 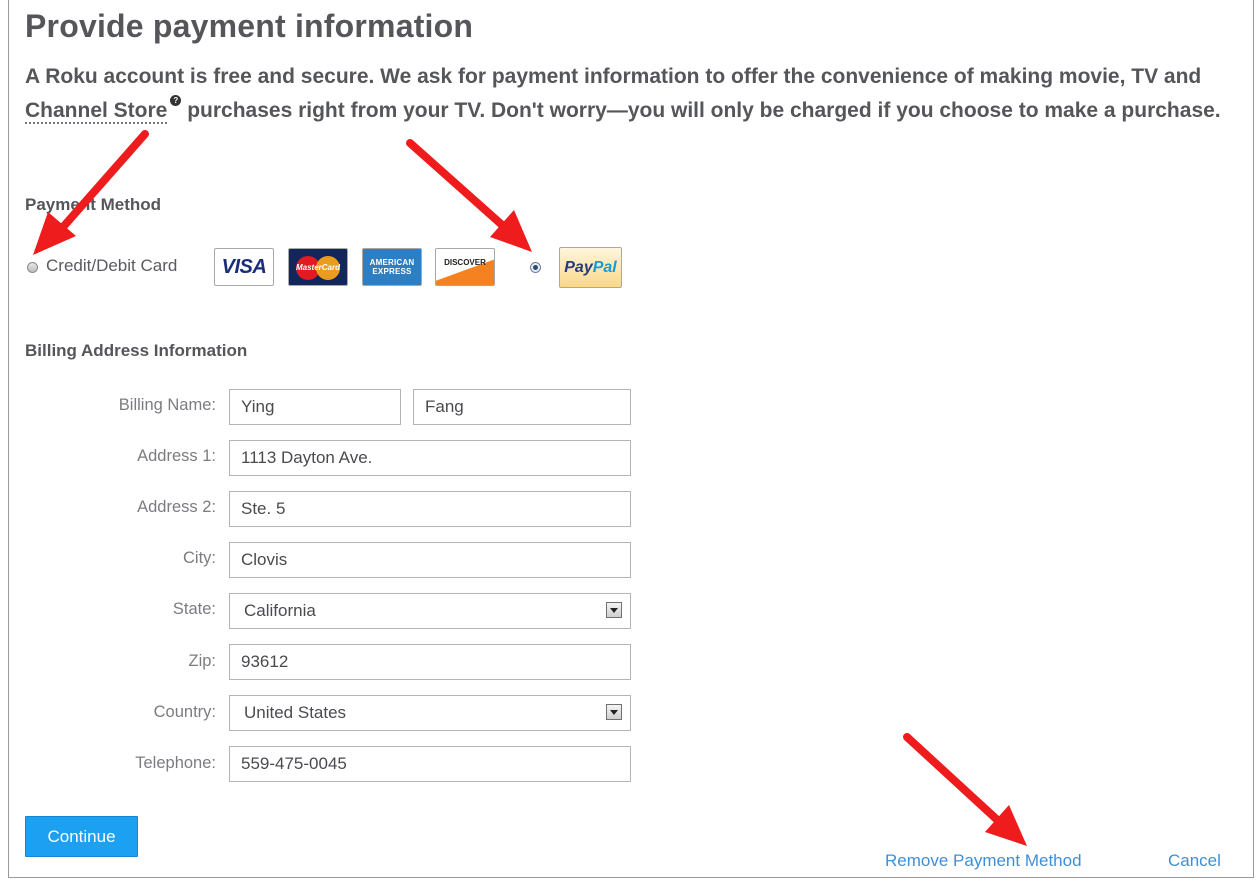 I want to click on billing-name-label: Billing Name:, so click(x=167, y=405).